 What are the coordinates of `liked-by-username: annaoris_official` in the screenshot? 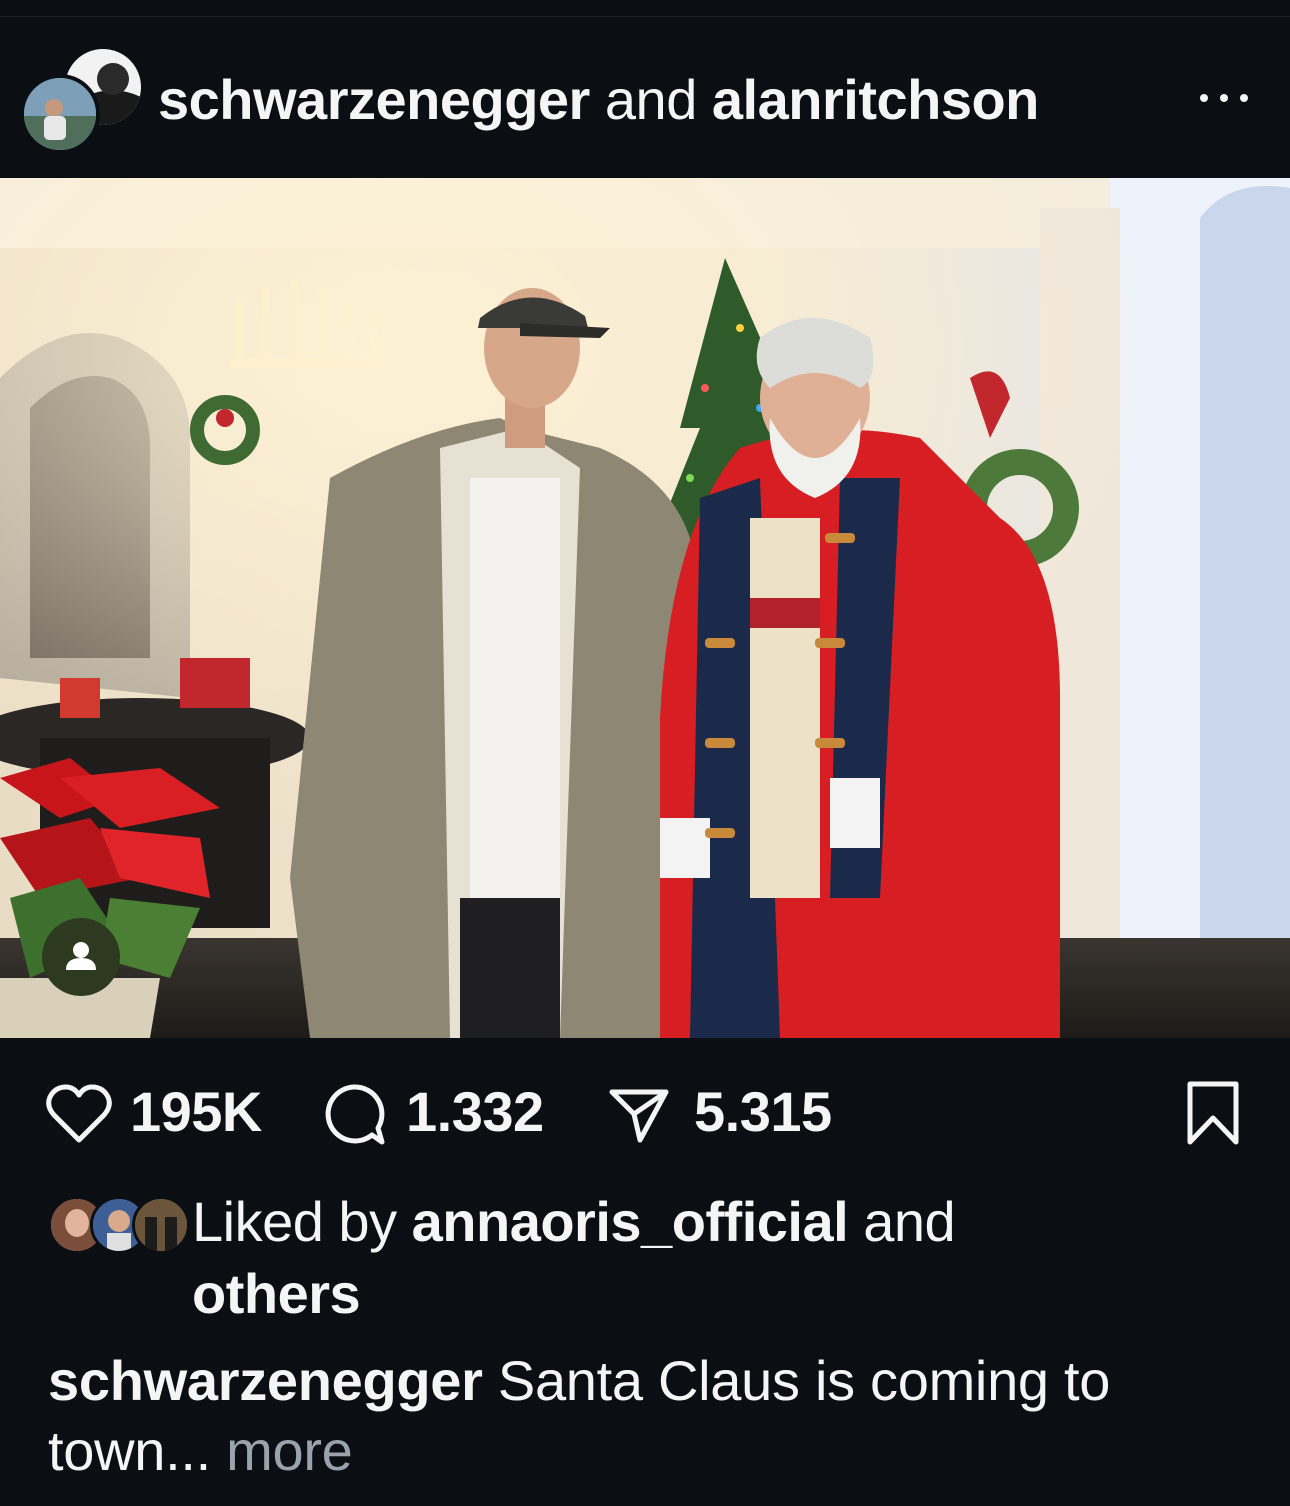 It's located at (630, 1221).